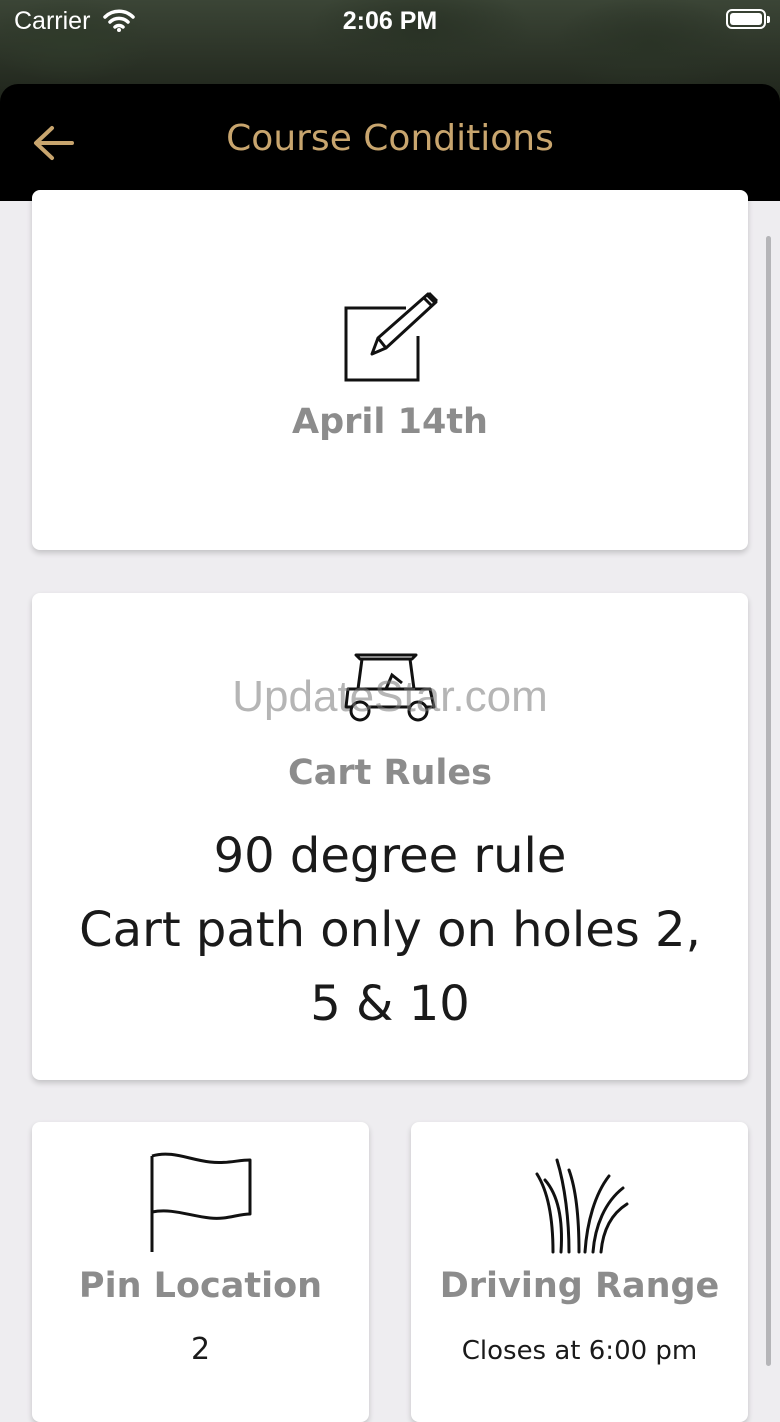 The image size is (780, 1422). Describe the element at coordinates (390, 856) in the screenshot. I see `cart-rule-line: 90 degree rule` at that location.